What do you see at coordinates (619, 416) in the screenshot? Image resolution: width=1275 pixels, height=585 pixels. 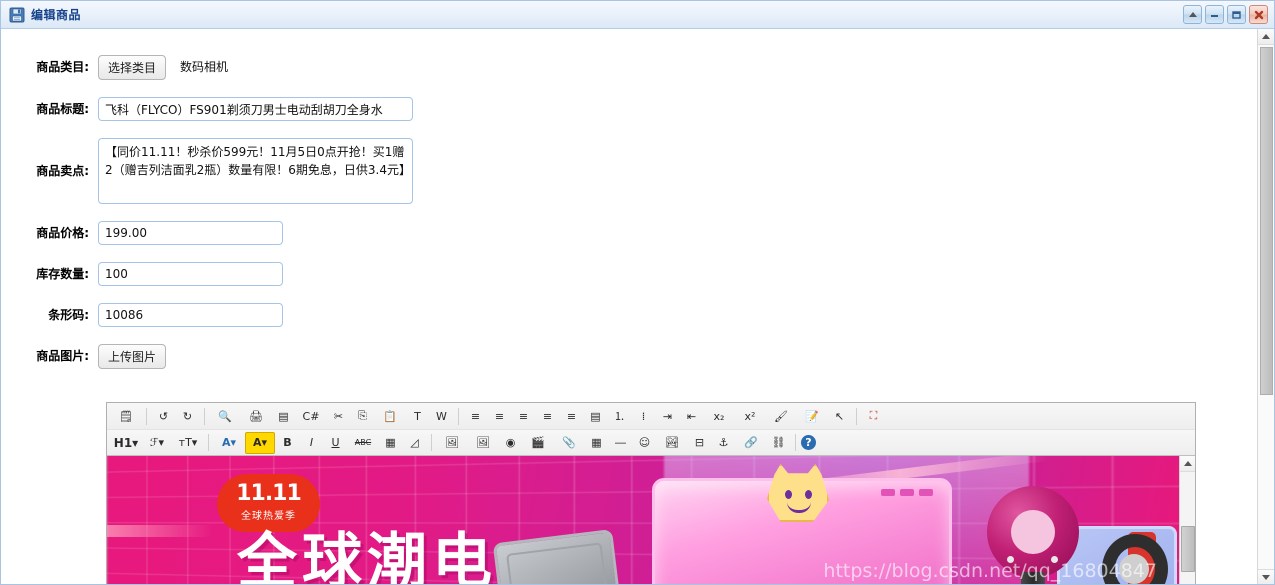 I see `ordered-list-icon: ⒈` at bounding box center [619, 416].